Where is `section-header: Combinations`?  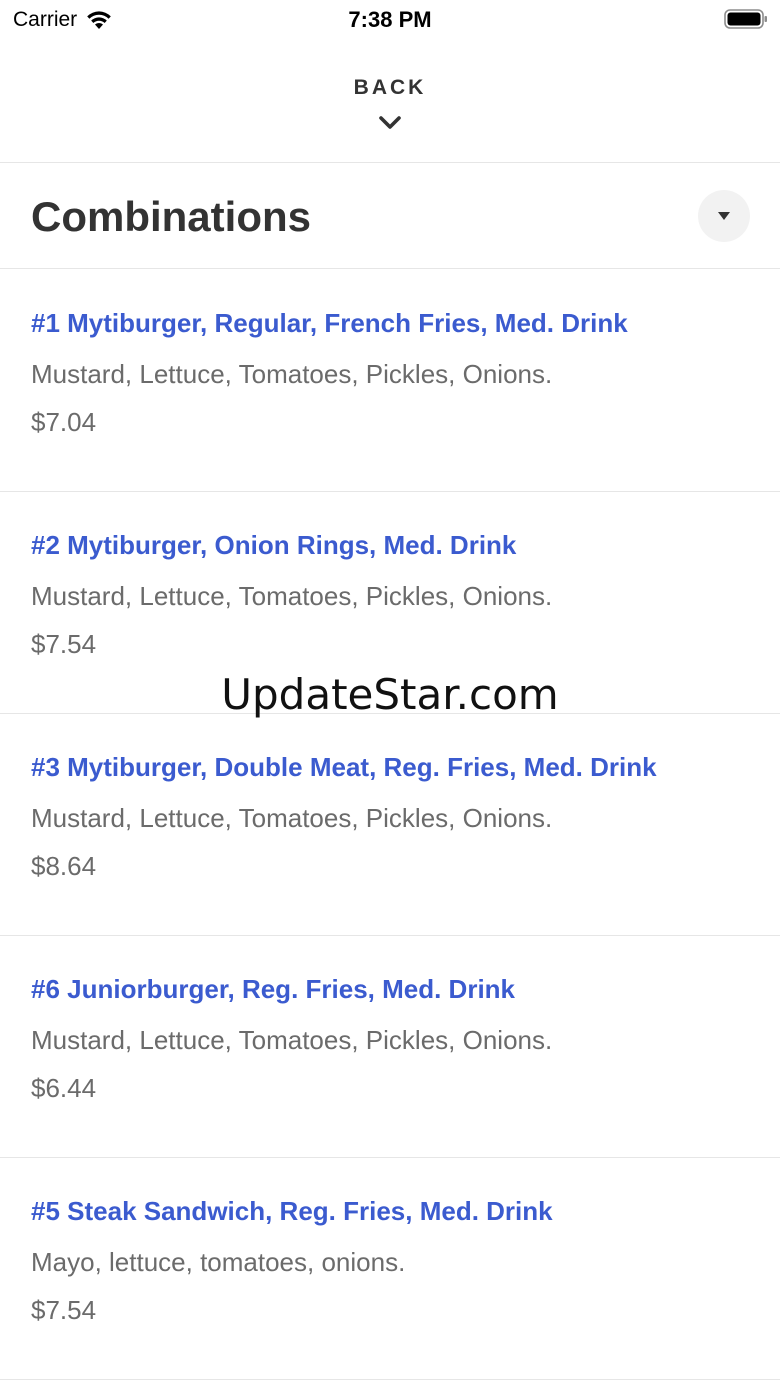 section-header: Combinations is located at coordinates (390, 216).